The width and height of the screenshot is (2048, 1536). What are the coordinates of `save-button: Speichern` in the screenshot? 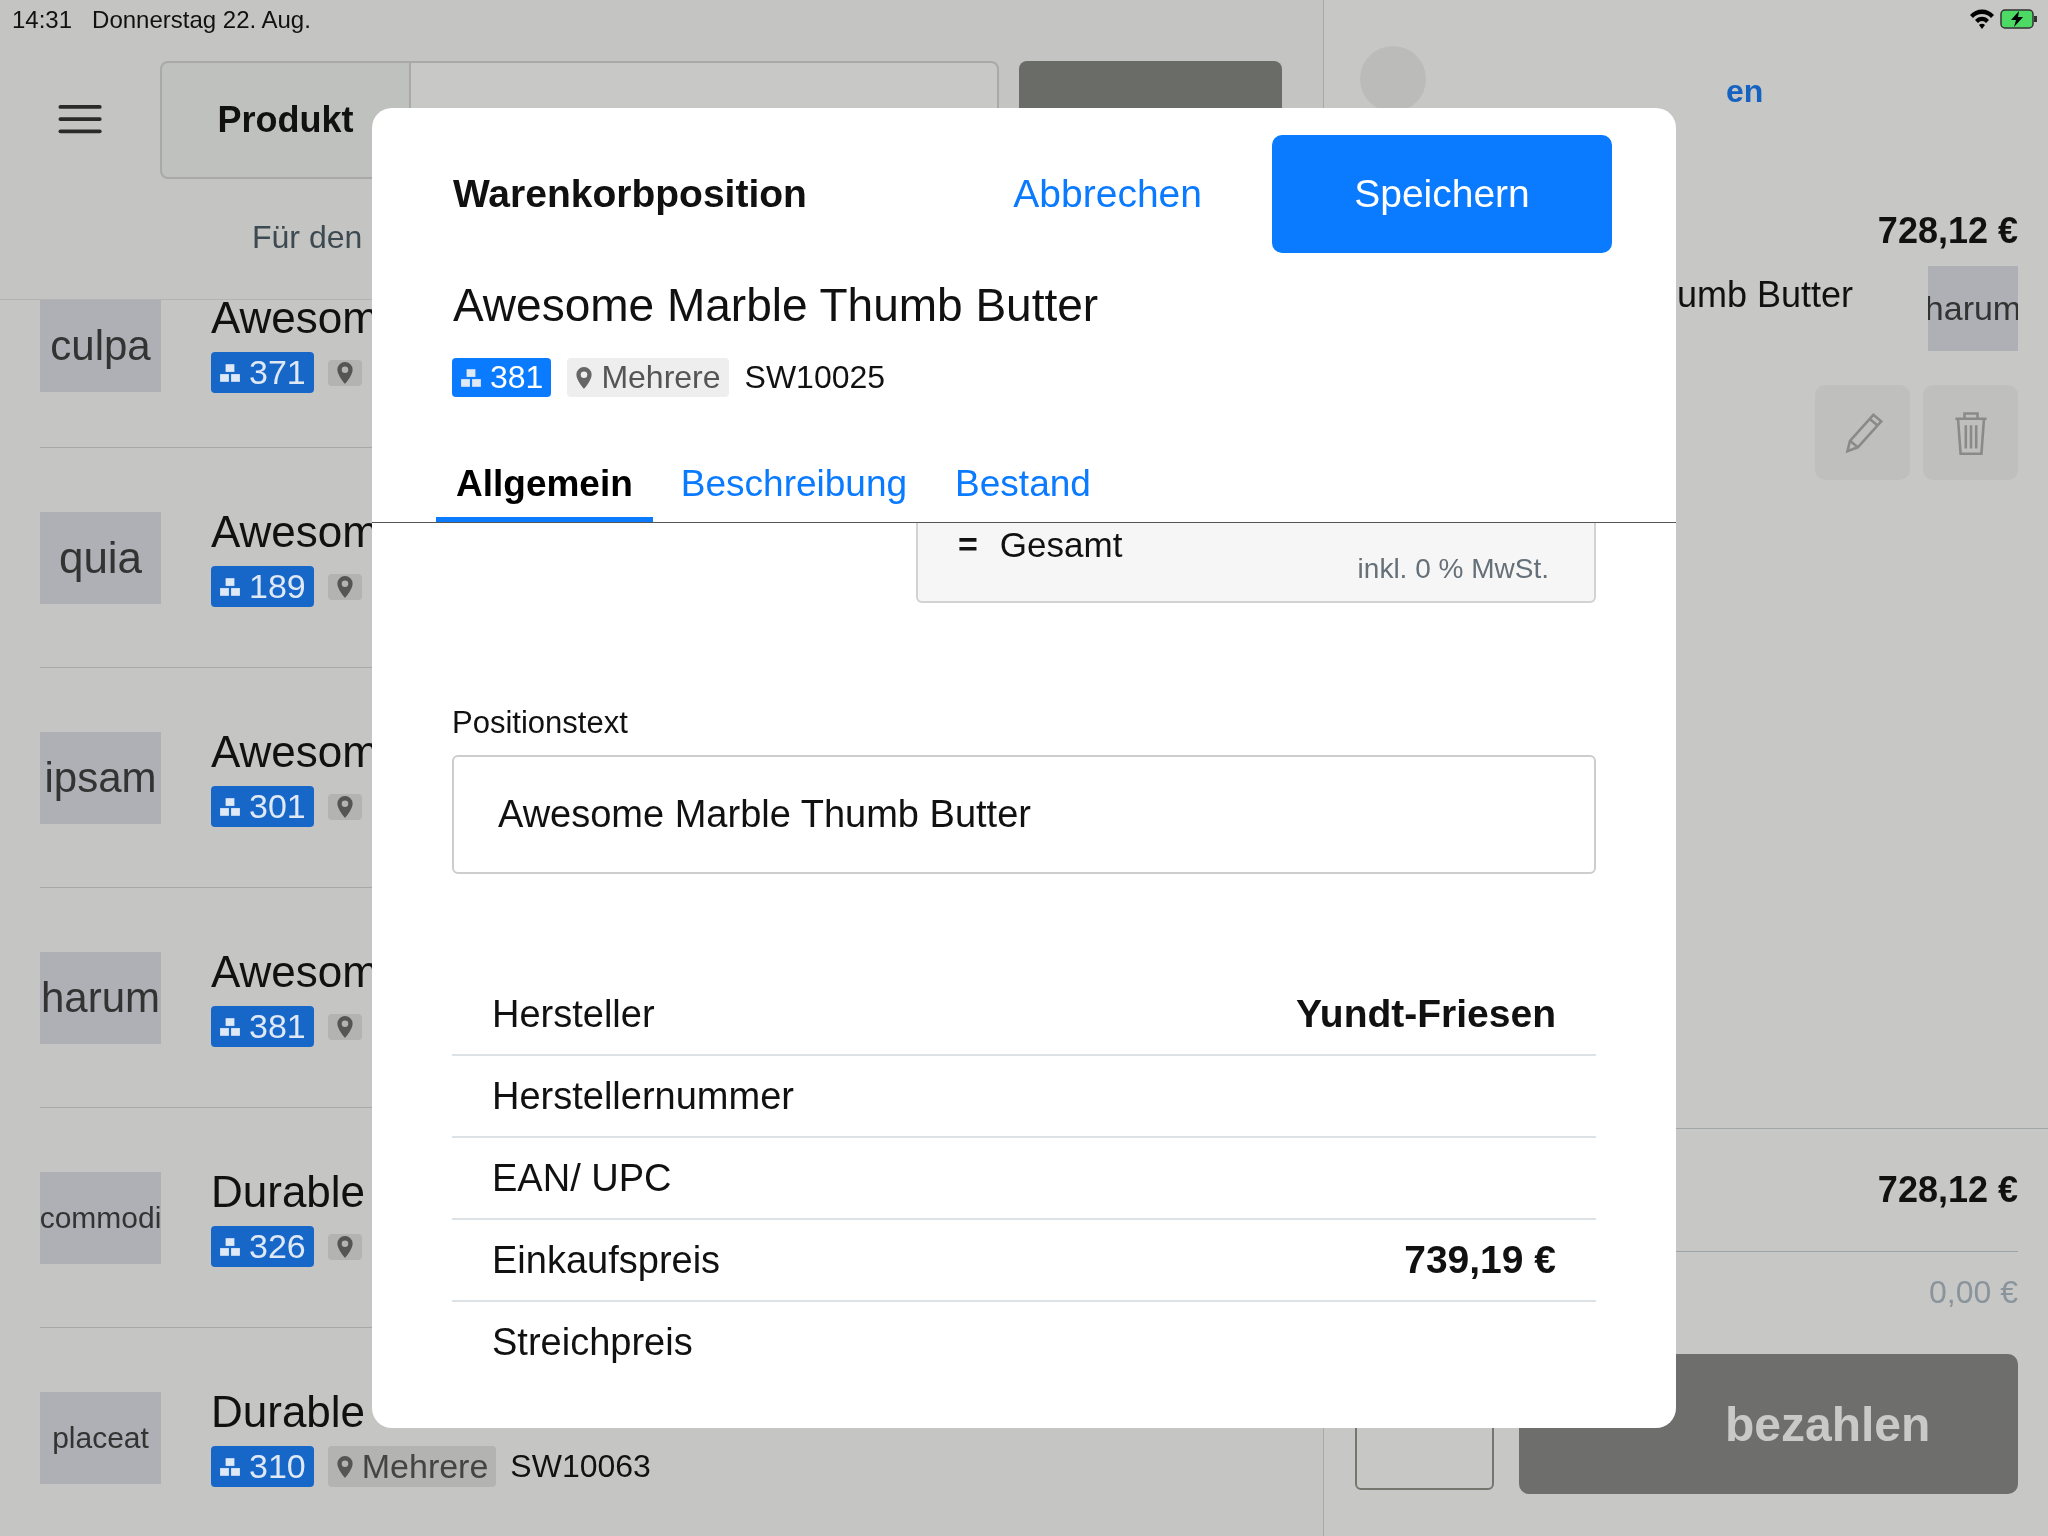 It's located at (1442, 194).